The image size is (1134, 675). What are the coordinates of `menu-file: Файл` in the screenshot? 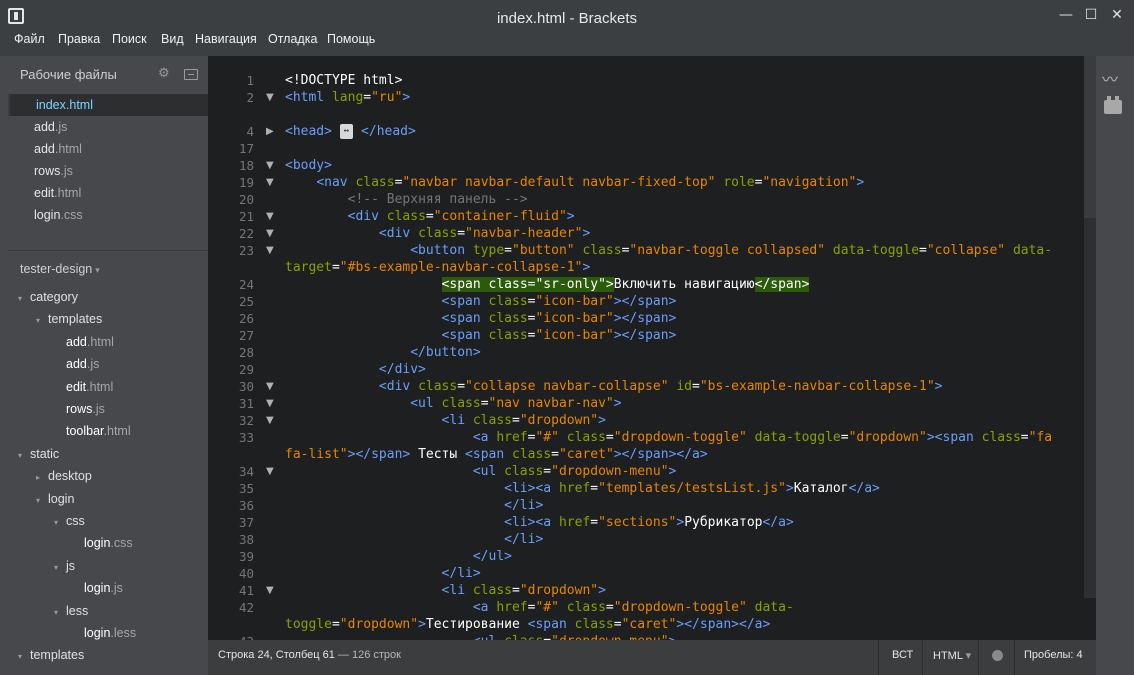 It's located at (29, 44).